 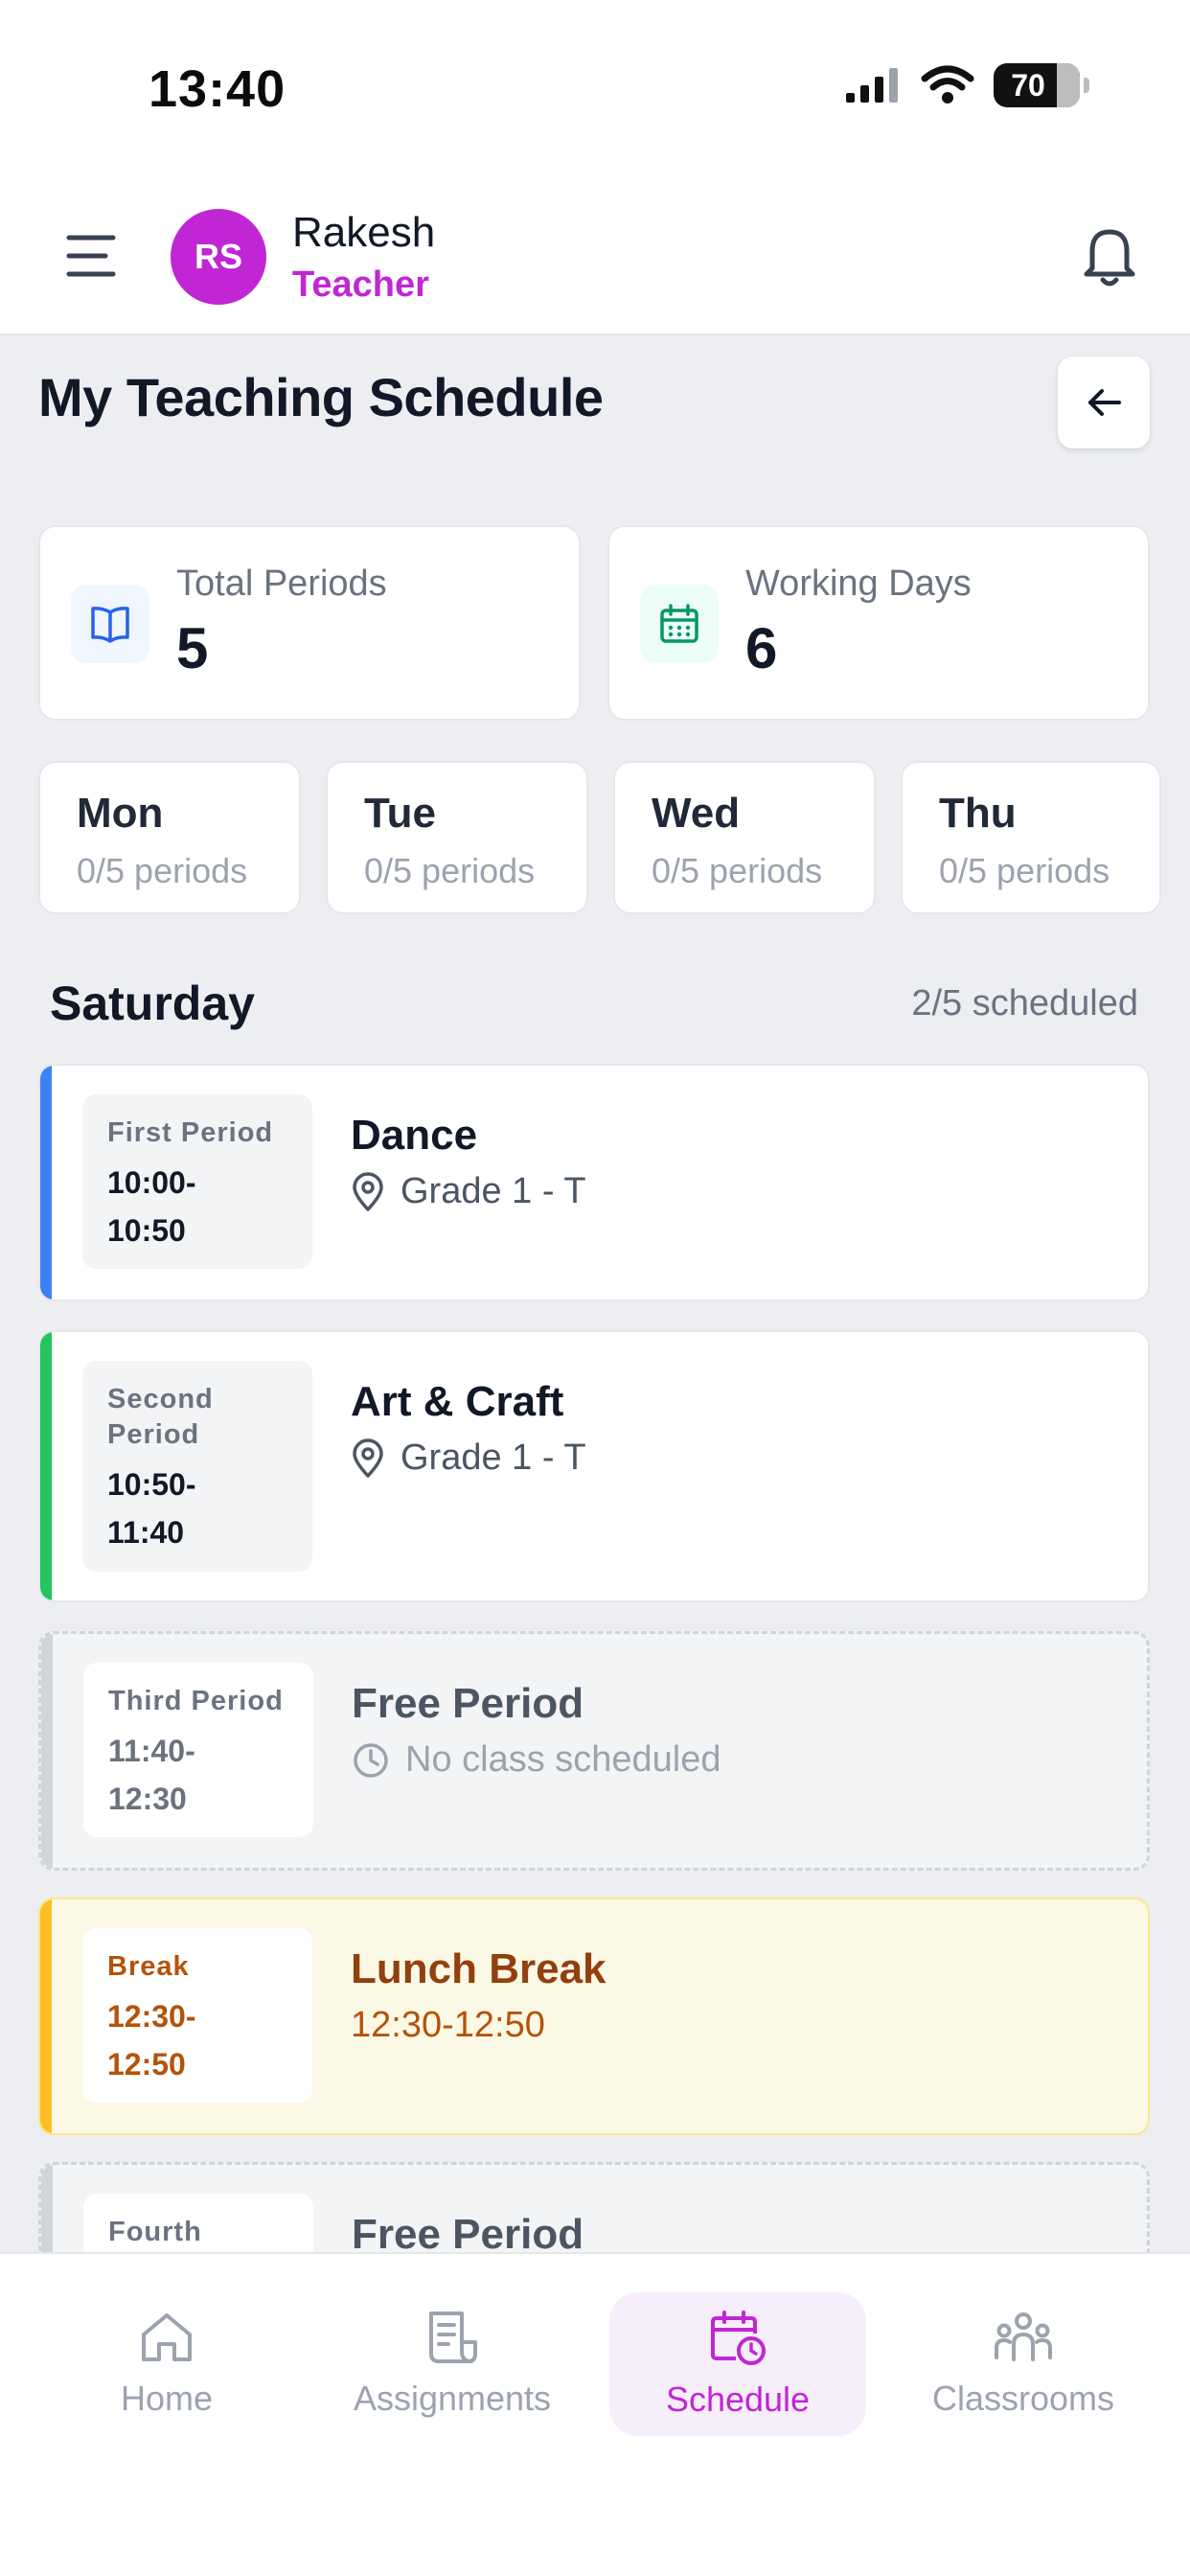 What do you see at coordinates (457, 837) in the screenshot?
I see `day-tab-tue: Tue 0/5 periods` at bounding box center [457, 837].